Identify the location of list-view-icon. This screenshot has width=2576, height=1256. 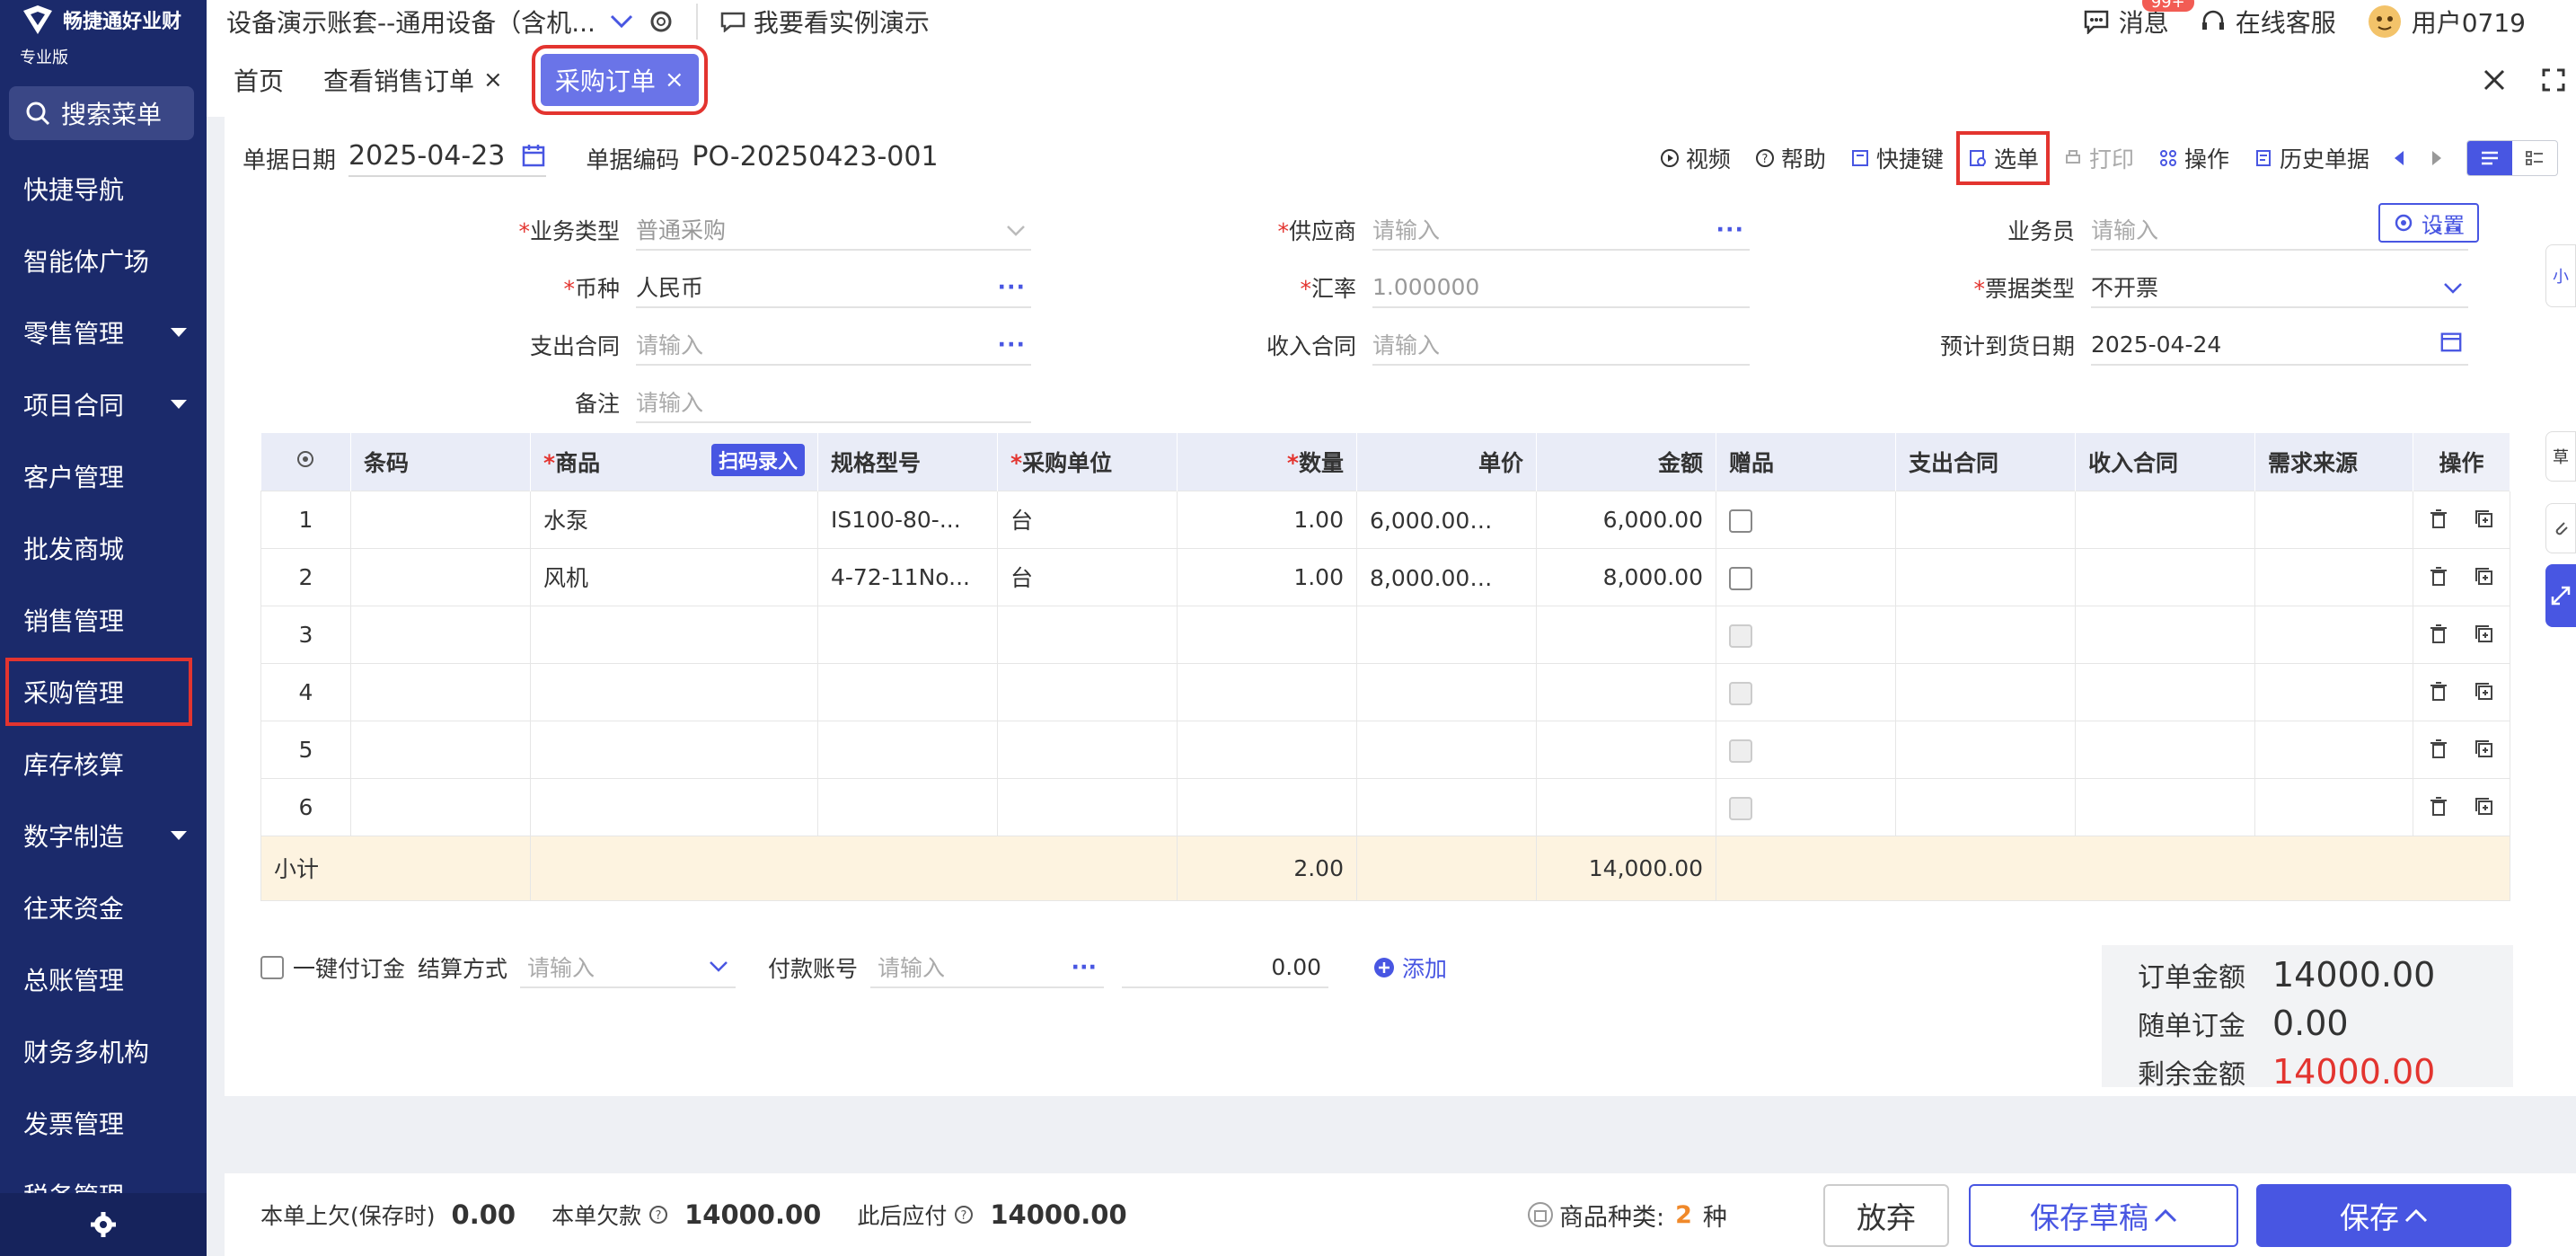
(2489, 158).